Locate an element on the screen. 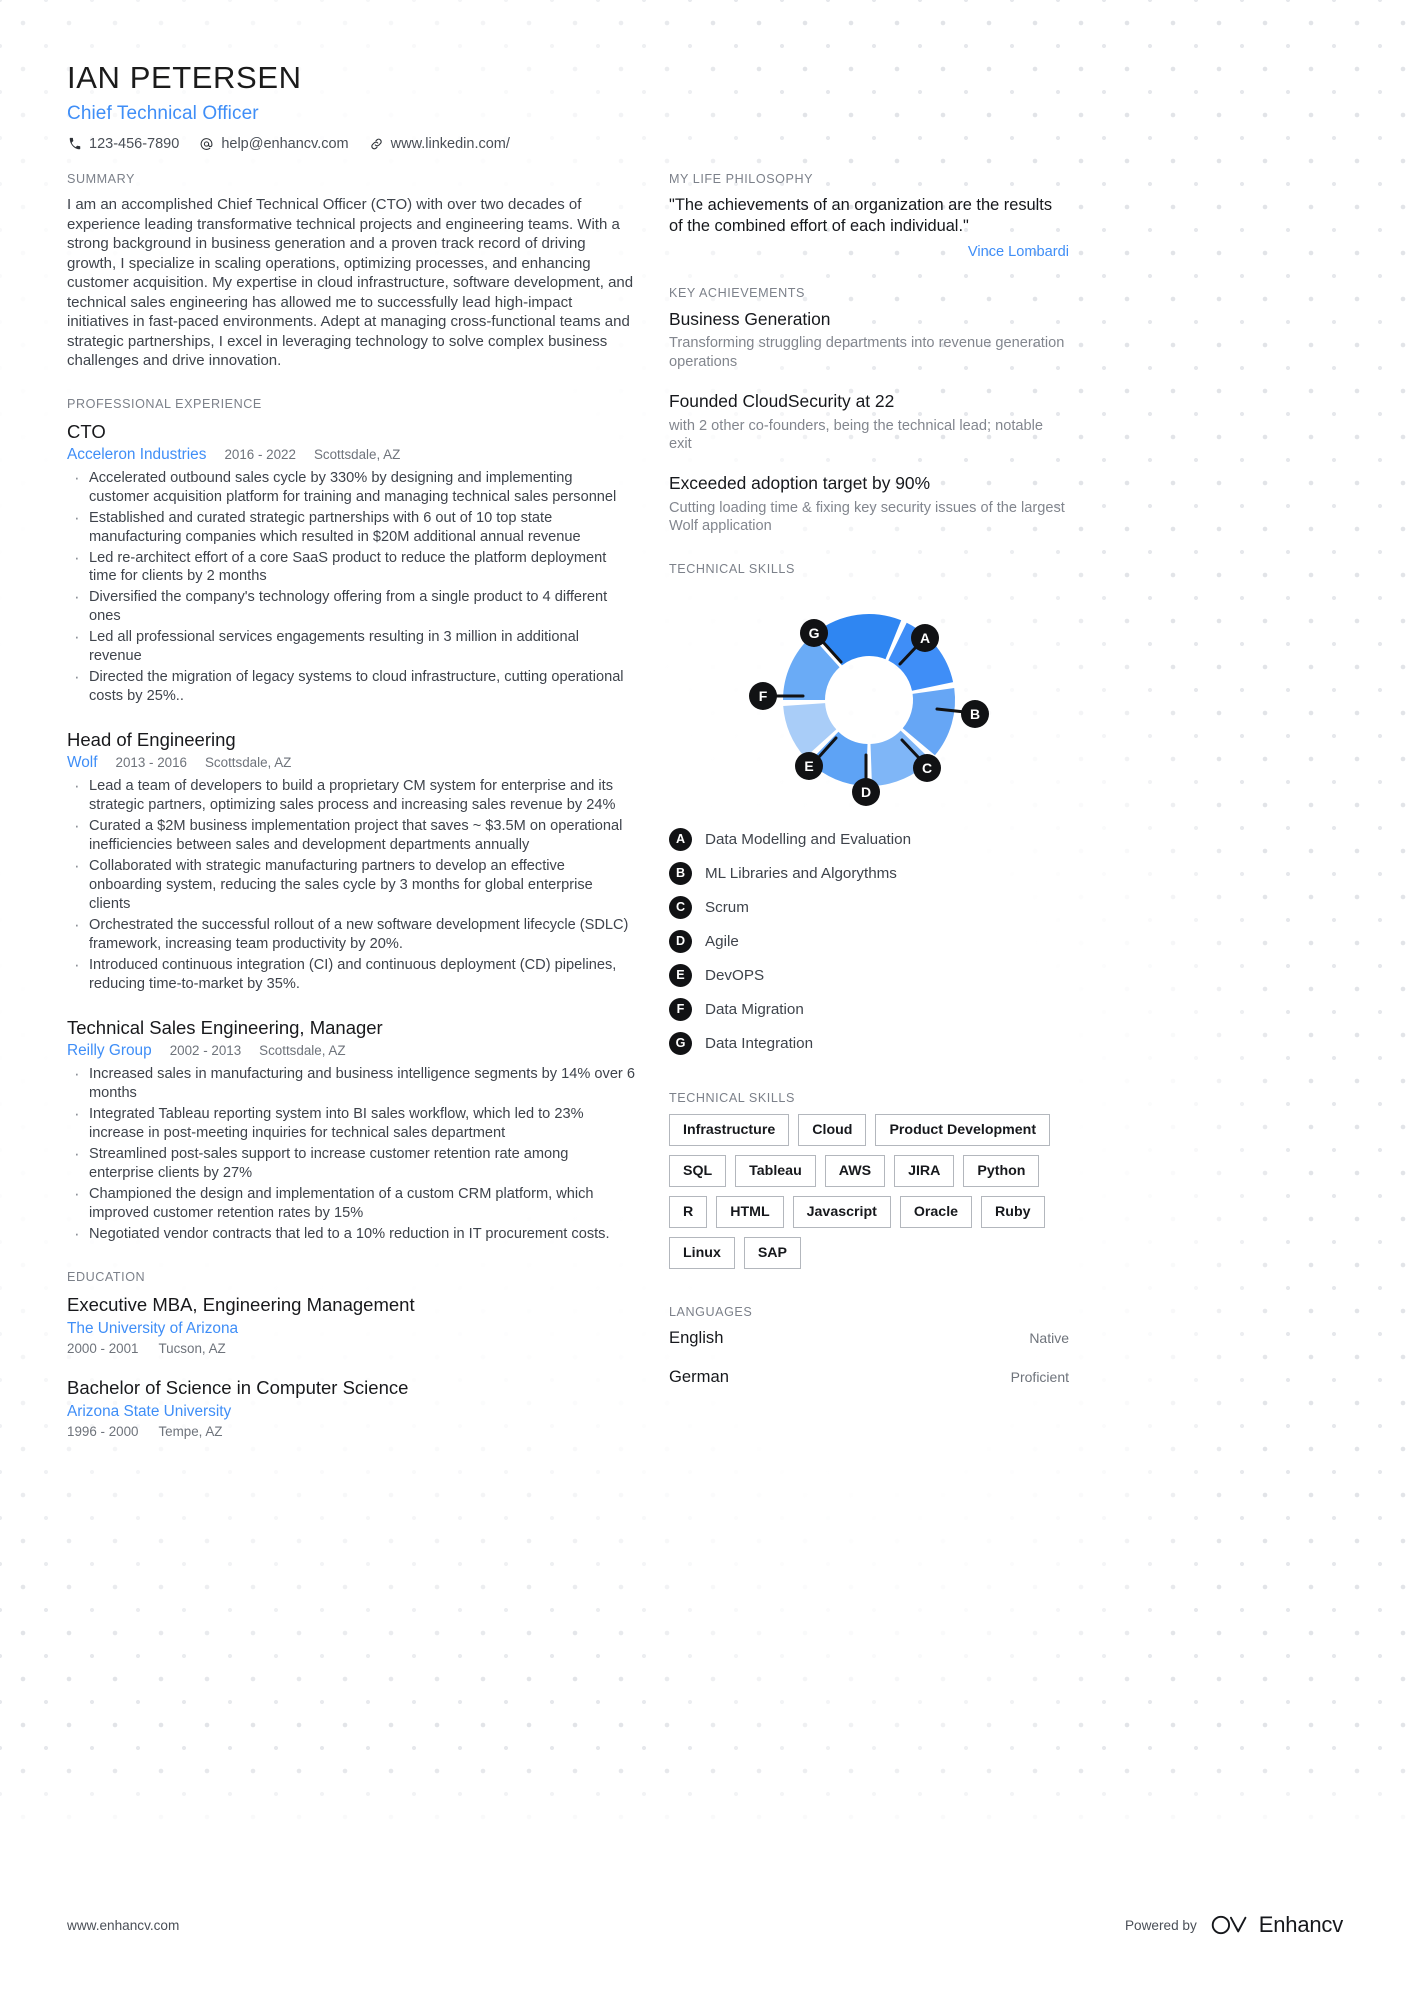 This screenshot has width=1410, height=1995. education-degree: Bachelor of Science in Computer Science is located at coordinates (238, 1387).